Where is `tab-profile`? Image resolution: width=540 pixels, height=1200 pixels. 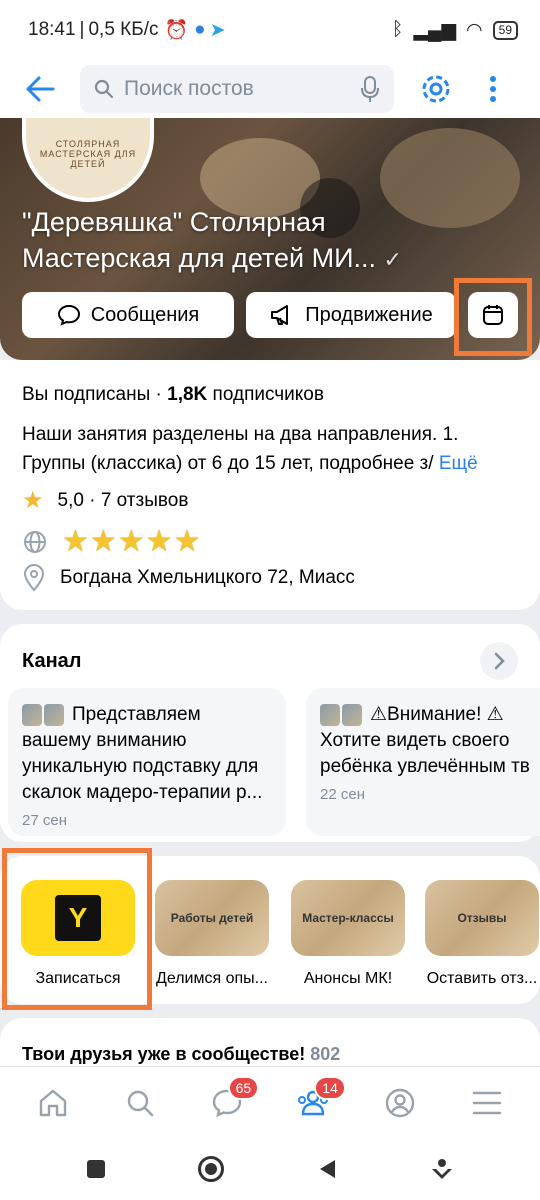 tab-profile is located at coordinates (400, 1103).